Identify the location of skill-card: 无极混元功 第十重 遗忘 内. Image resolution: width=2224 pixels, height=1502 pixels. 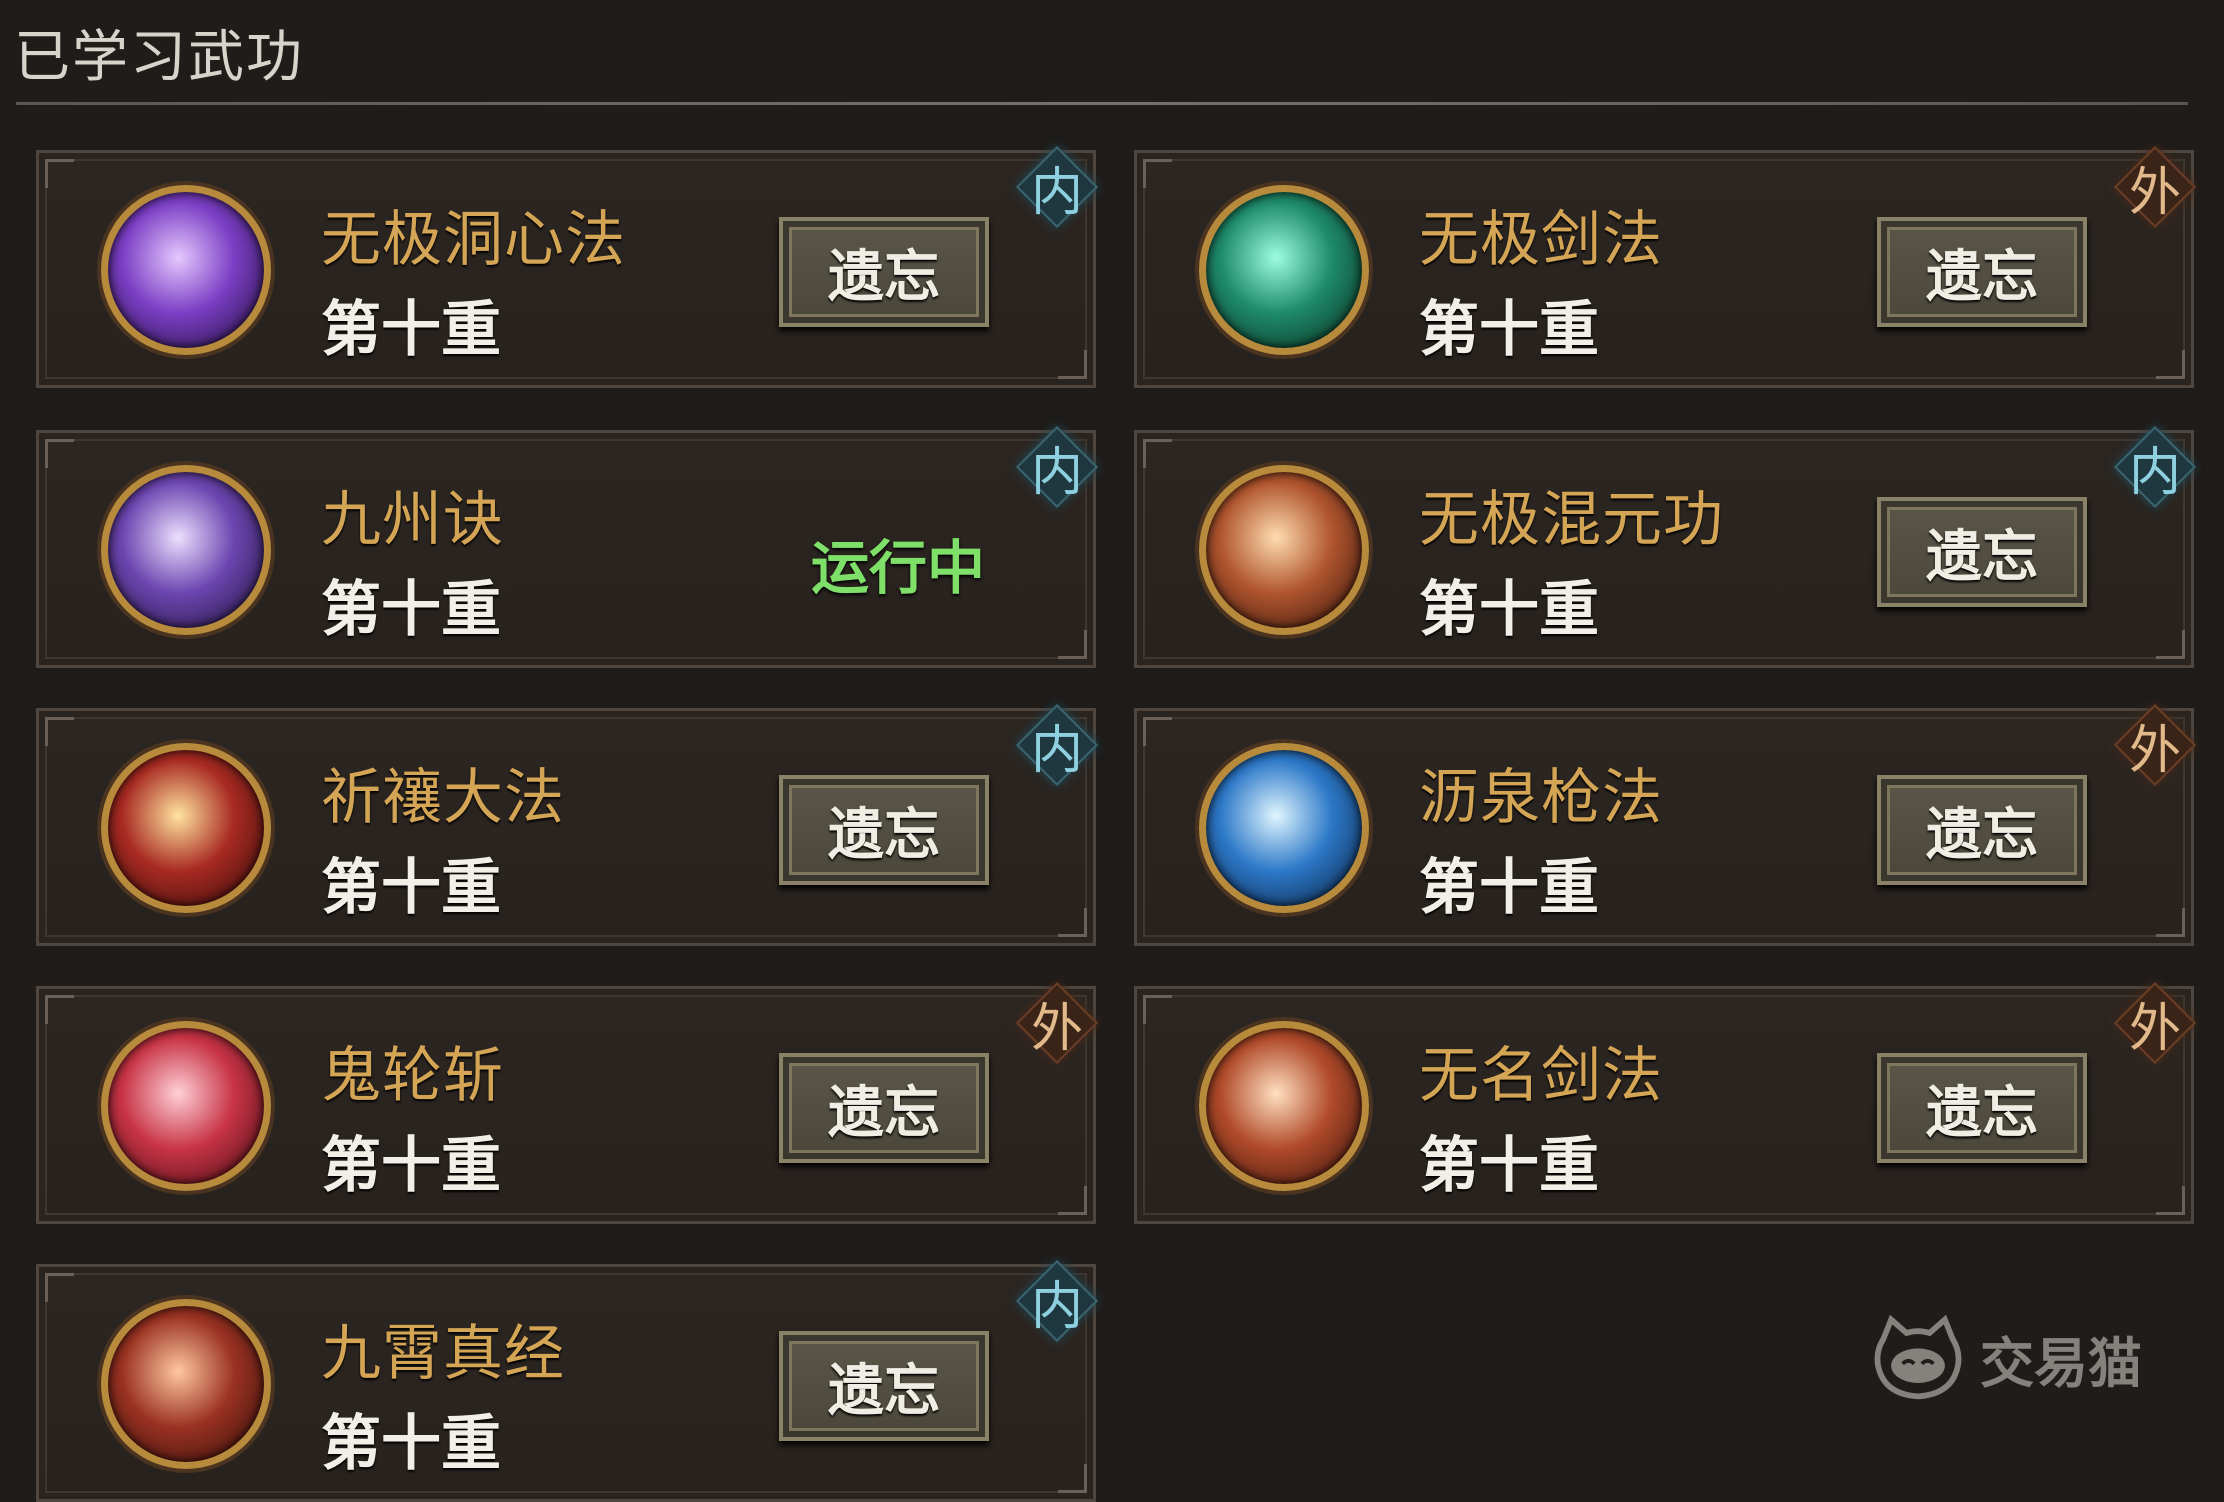
(1665, 546).